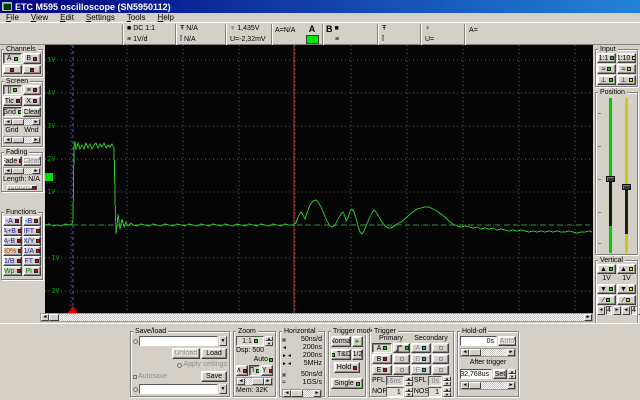  I want to click on trigger-secondary-b-edge-button, so click(440, 359).